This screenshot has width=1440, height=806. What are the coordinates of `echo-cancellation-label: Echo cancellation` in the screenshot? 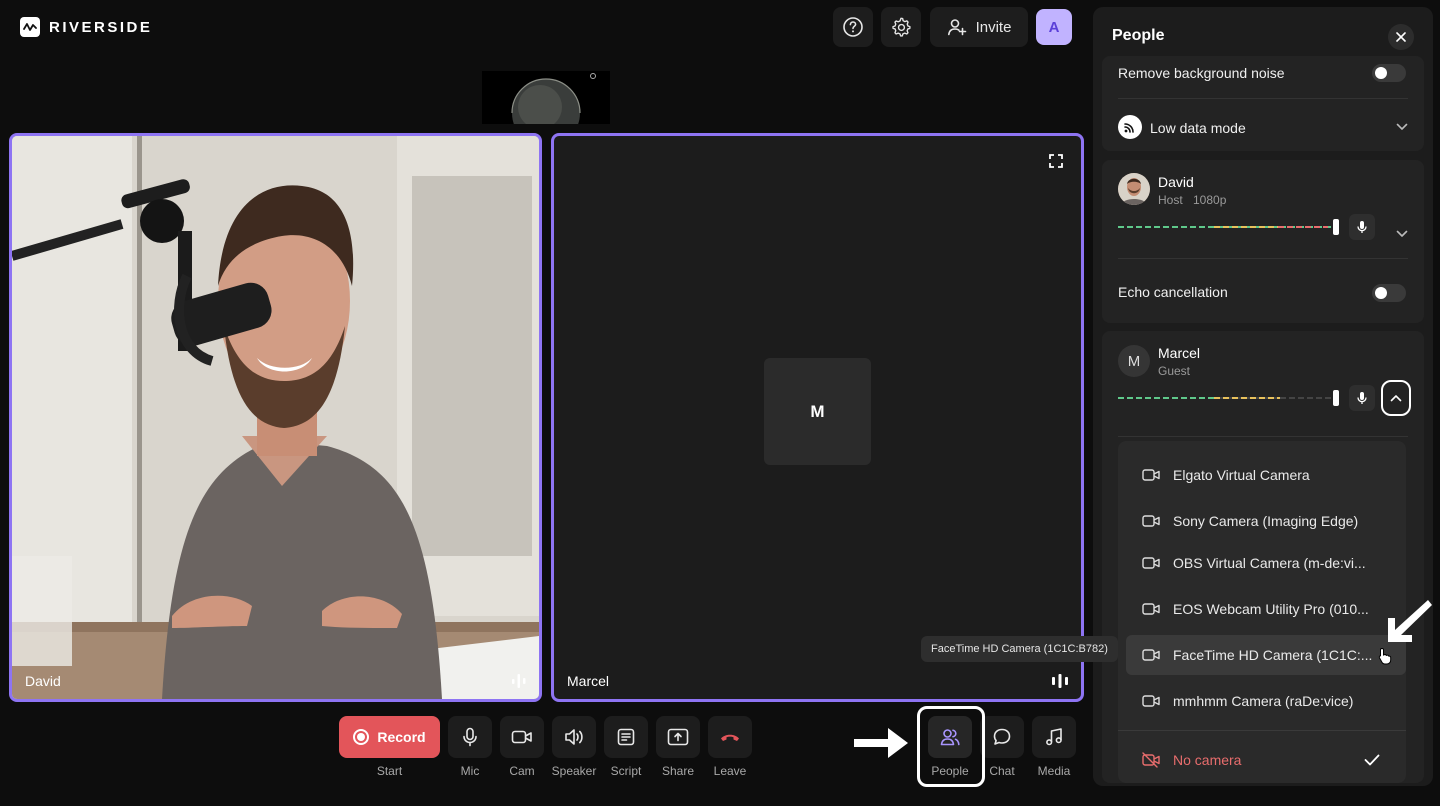 It's located at (1173, 292).